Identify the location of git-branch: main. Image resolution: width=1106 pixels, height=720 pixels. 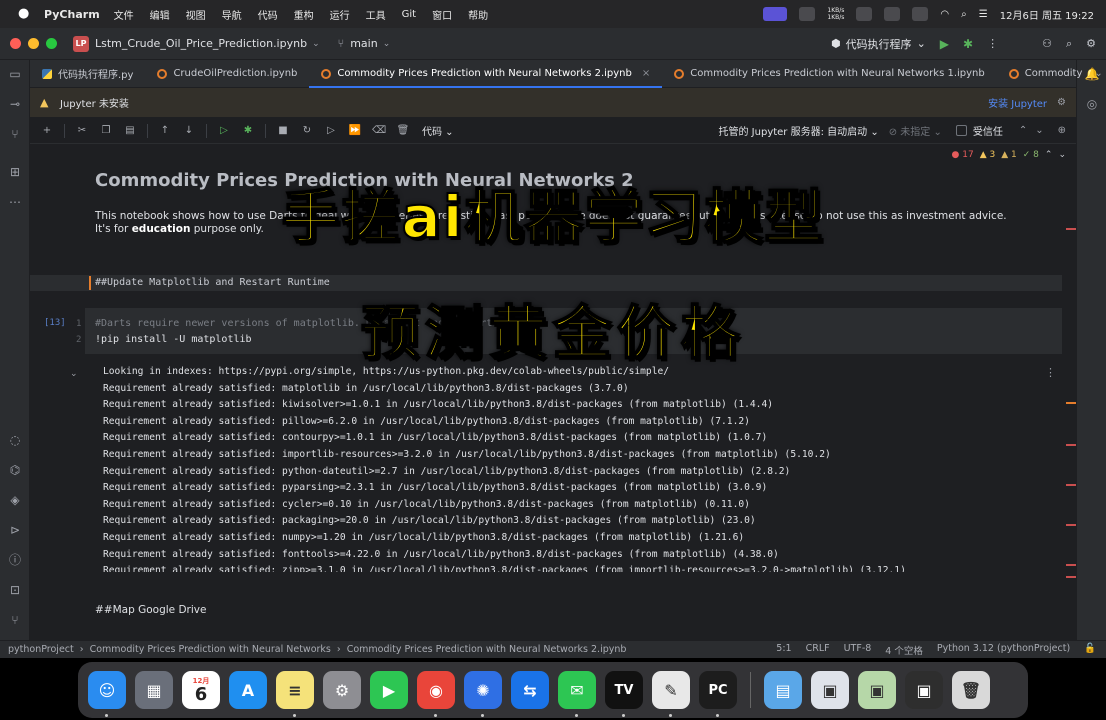
(363, 43).